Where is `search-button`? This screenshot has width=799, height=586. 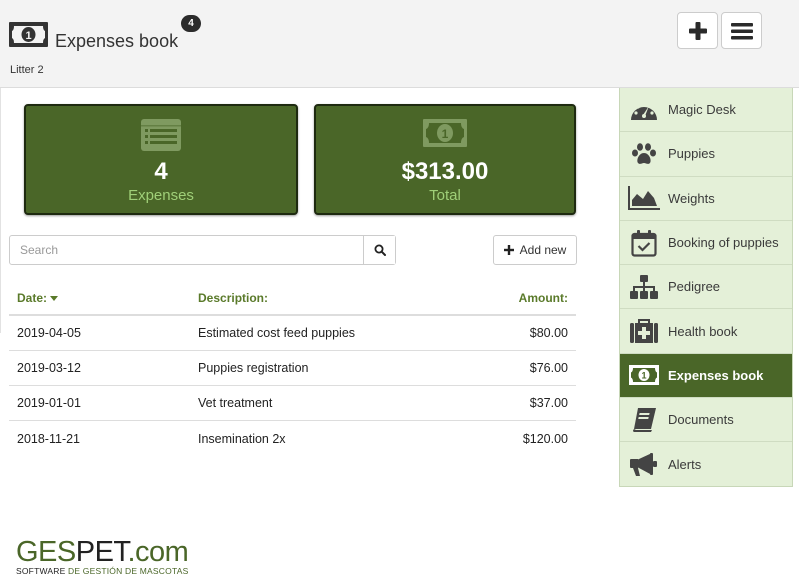
search-button is located at coordinates (379, 250).